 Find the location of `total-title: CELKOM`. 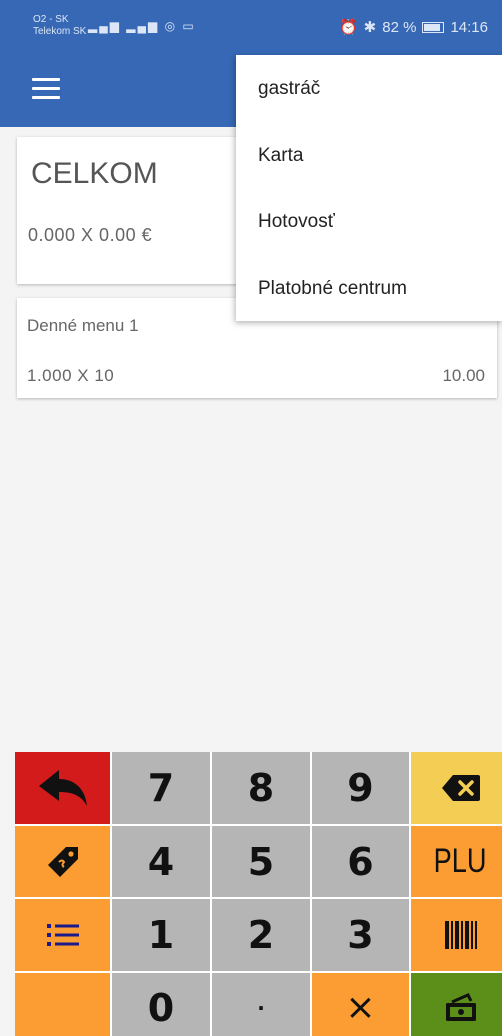

total-title: CELKOM is located at coordinates (94, 173).